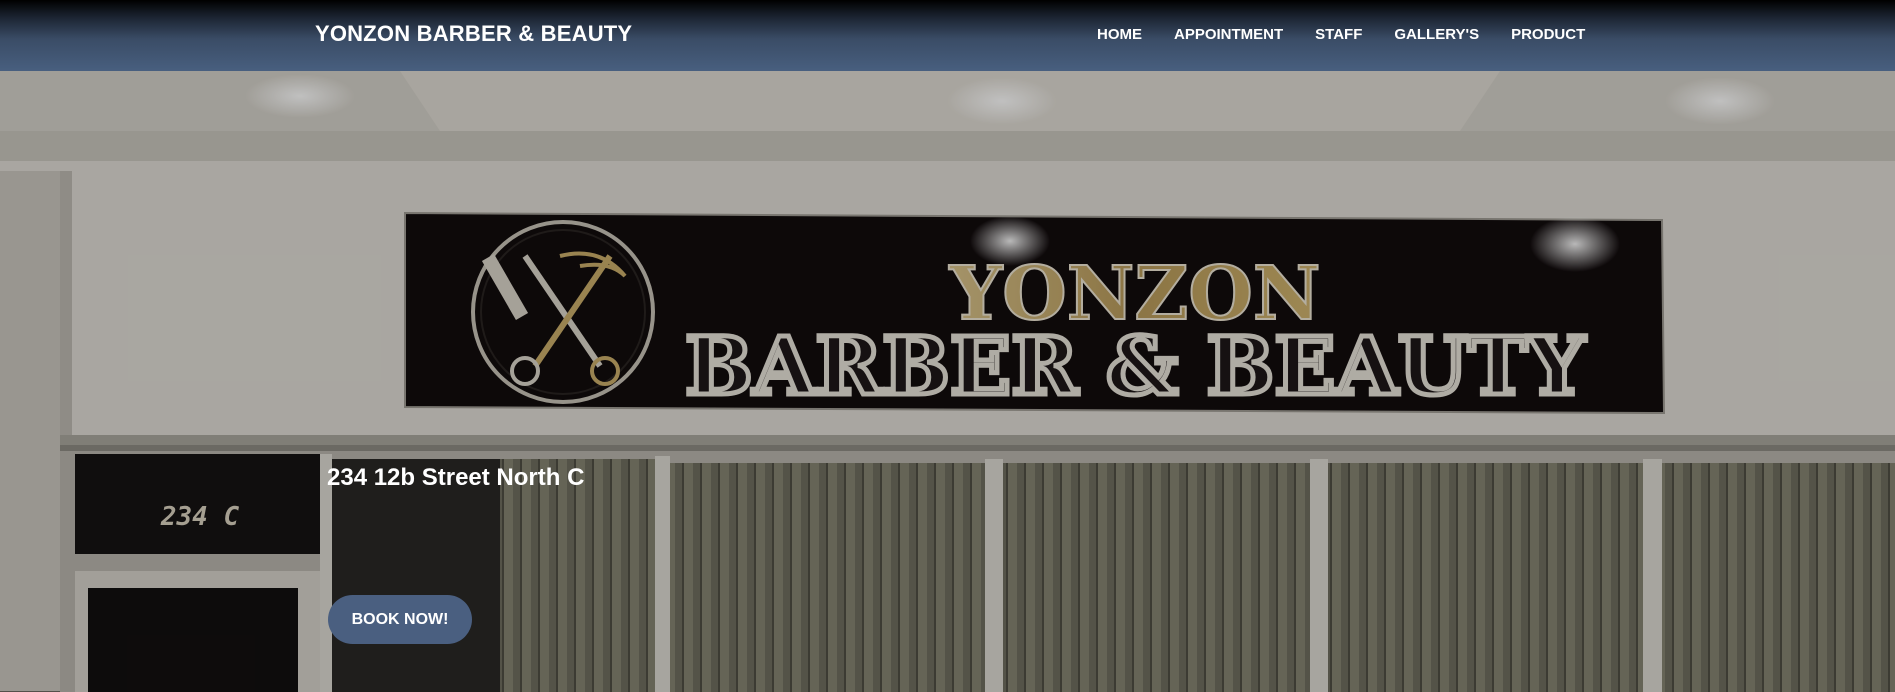 The height and width of the screenshot is (692, 1895). Describe the element at coordinates (456, 477) in the screenshot. I see `store-address: 234 12b Street North C` at that location.